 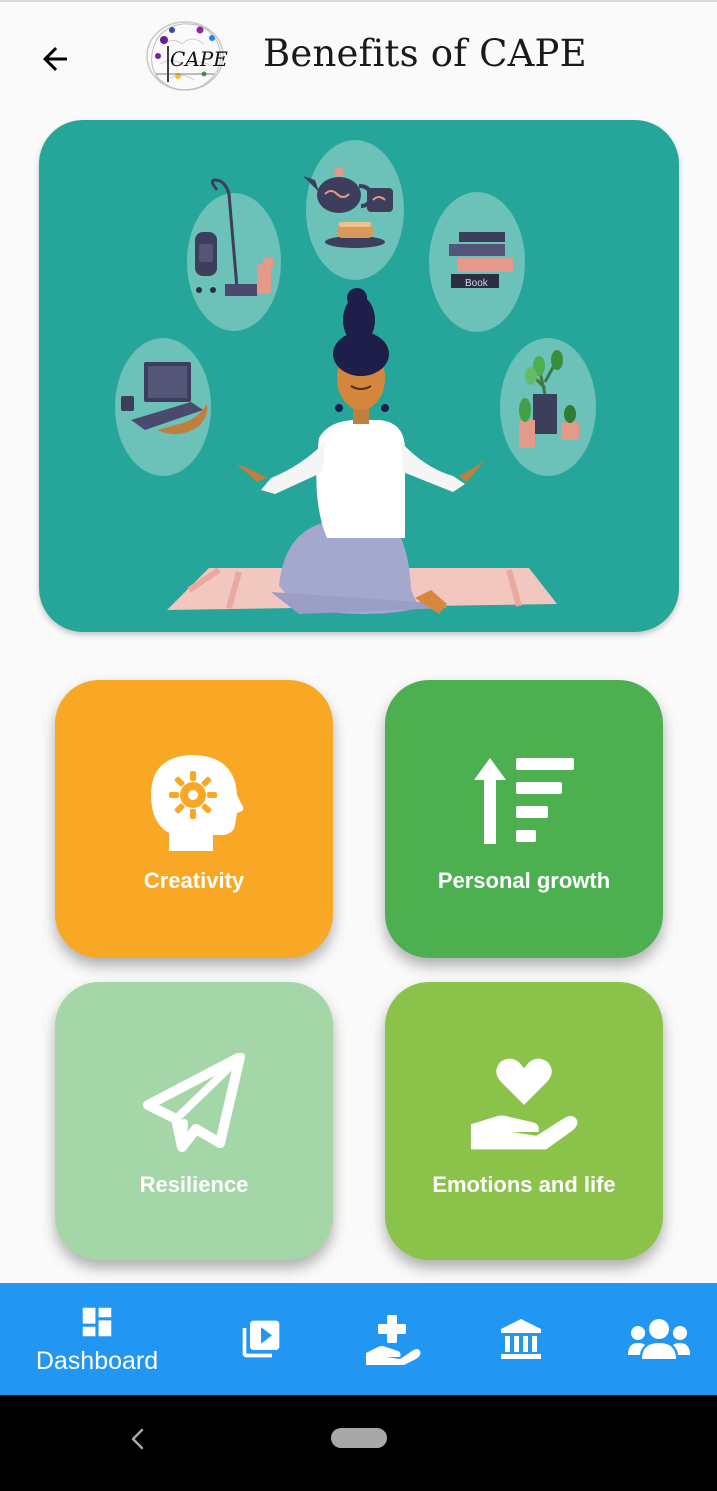 What do you see at coordinates (194, 1103) in the screenshot?
I see `paper-plane-icon` at bounding box center [194, 1103].